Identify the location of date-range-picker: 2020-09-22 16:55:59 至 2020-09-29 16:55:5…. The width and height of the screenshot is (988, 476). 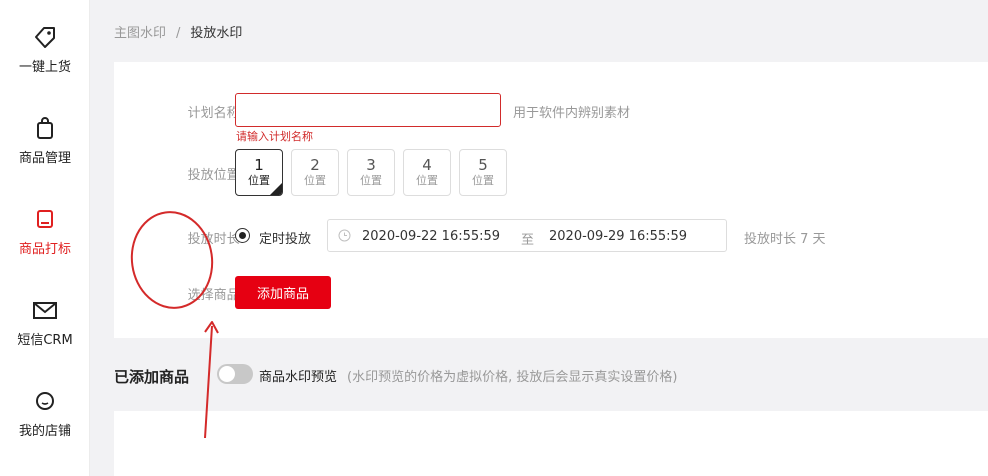
(527, 235).